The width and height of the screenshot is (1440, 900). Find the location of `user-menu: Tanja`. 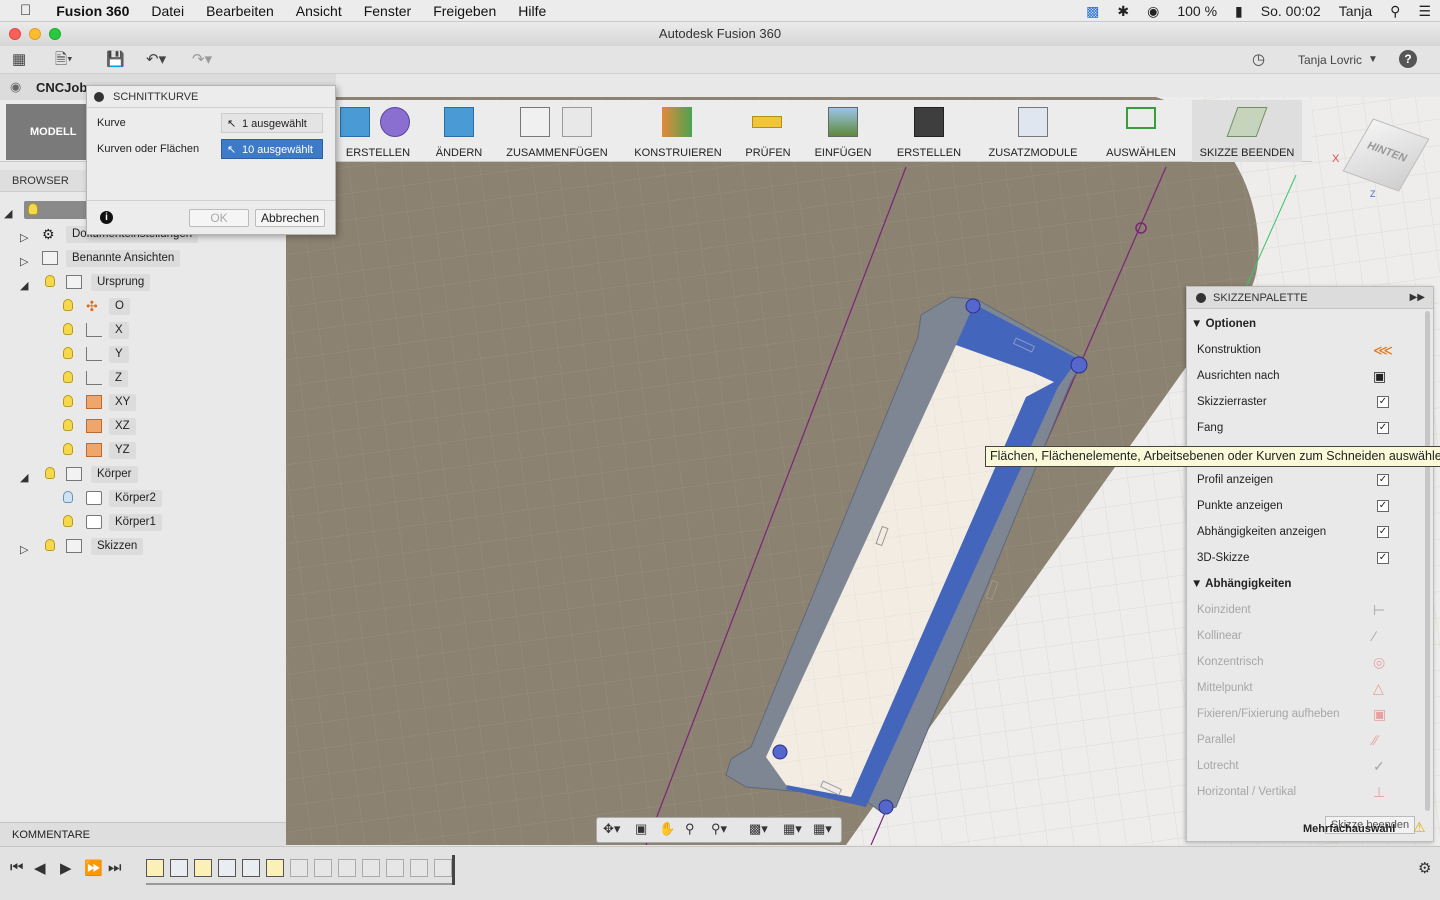

user-menu: Tanja is located at coordinates (1355, 11).